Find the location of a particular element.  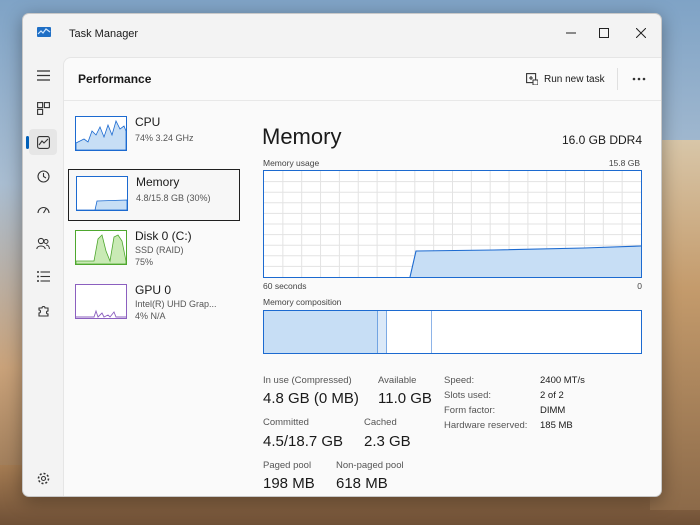

hamburger-menu-icon is located at coordinates (43, 75).